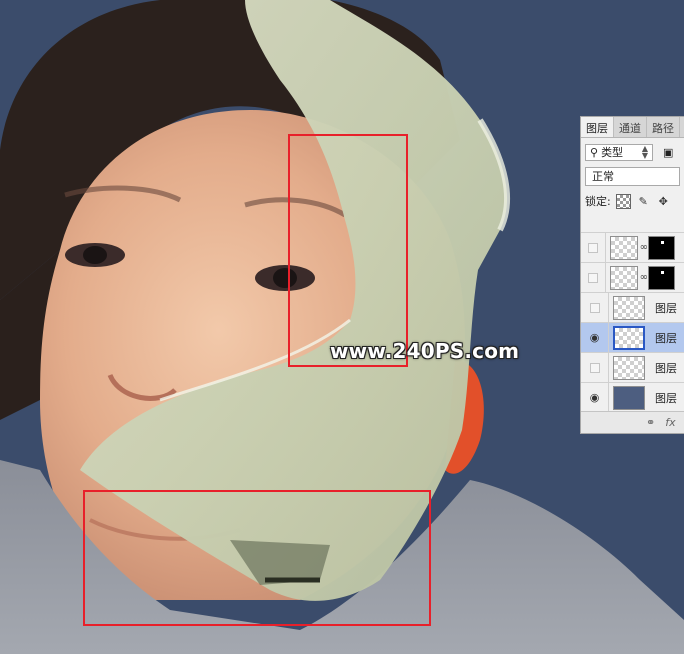 This screenshot has height=654, width=684. Describe the element at coordinates (425, 351) in the screenshot. I see `watermark: www.240PS.com` at that location.